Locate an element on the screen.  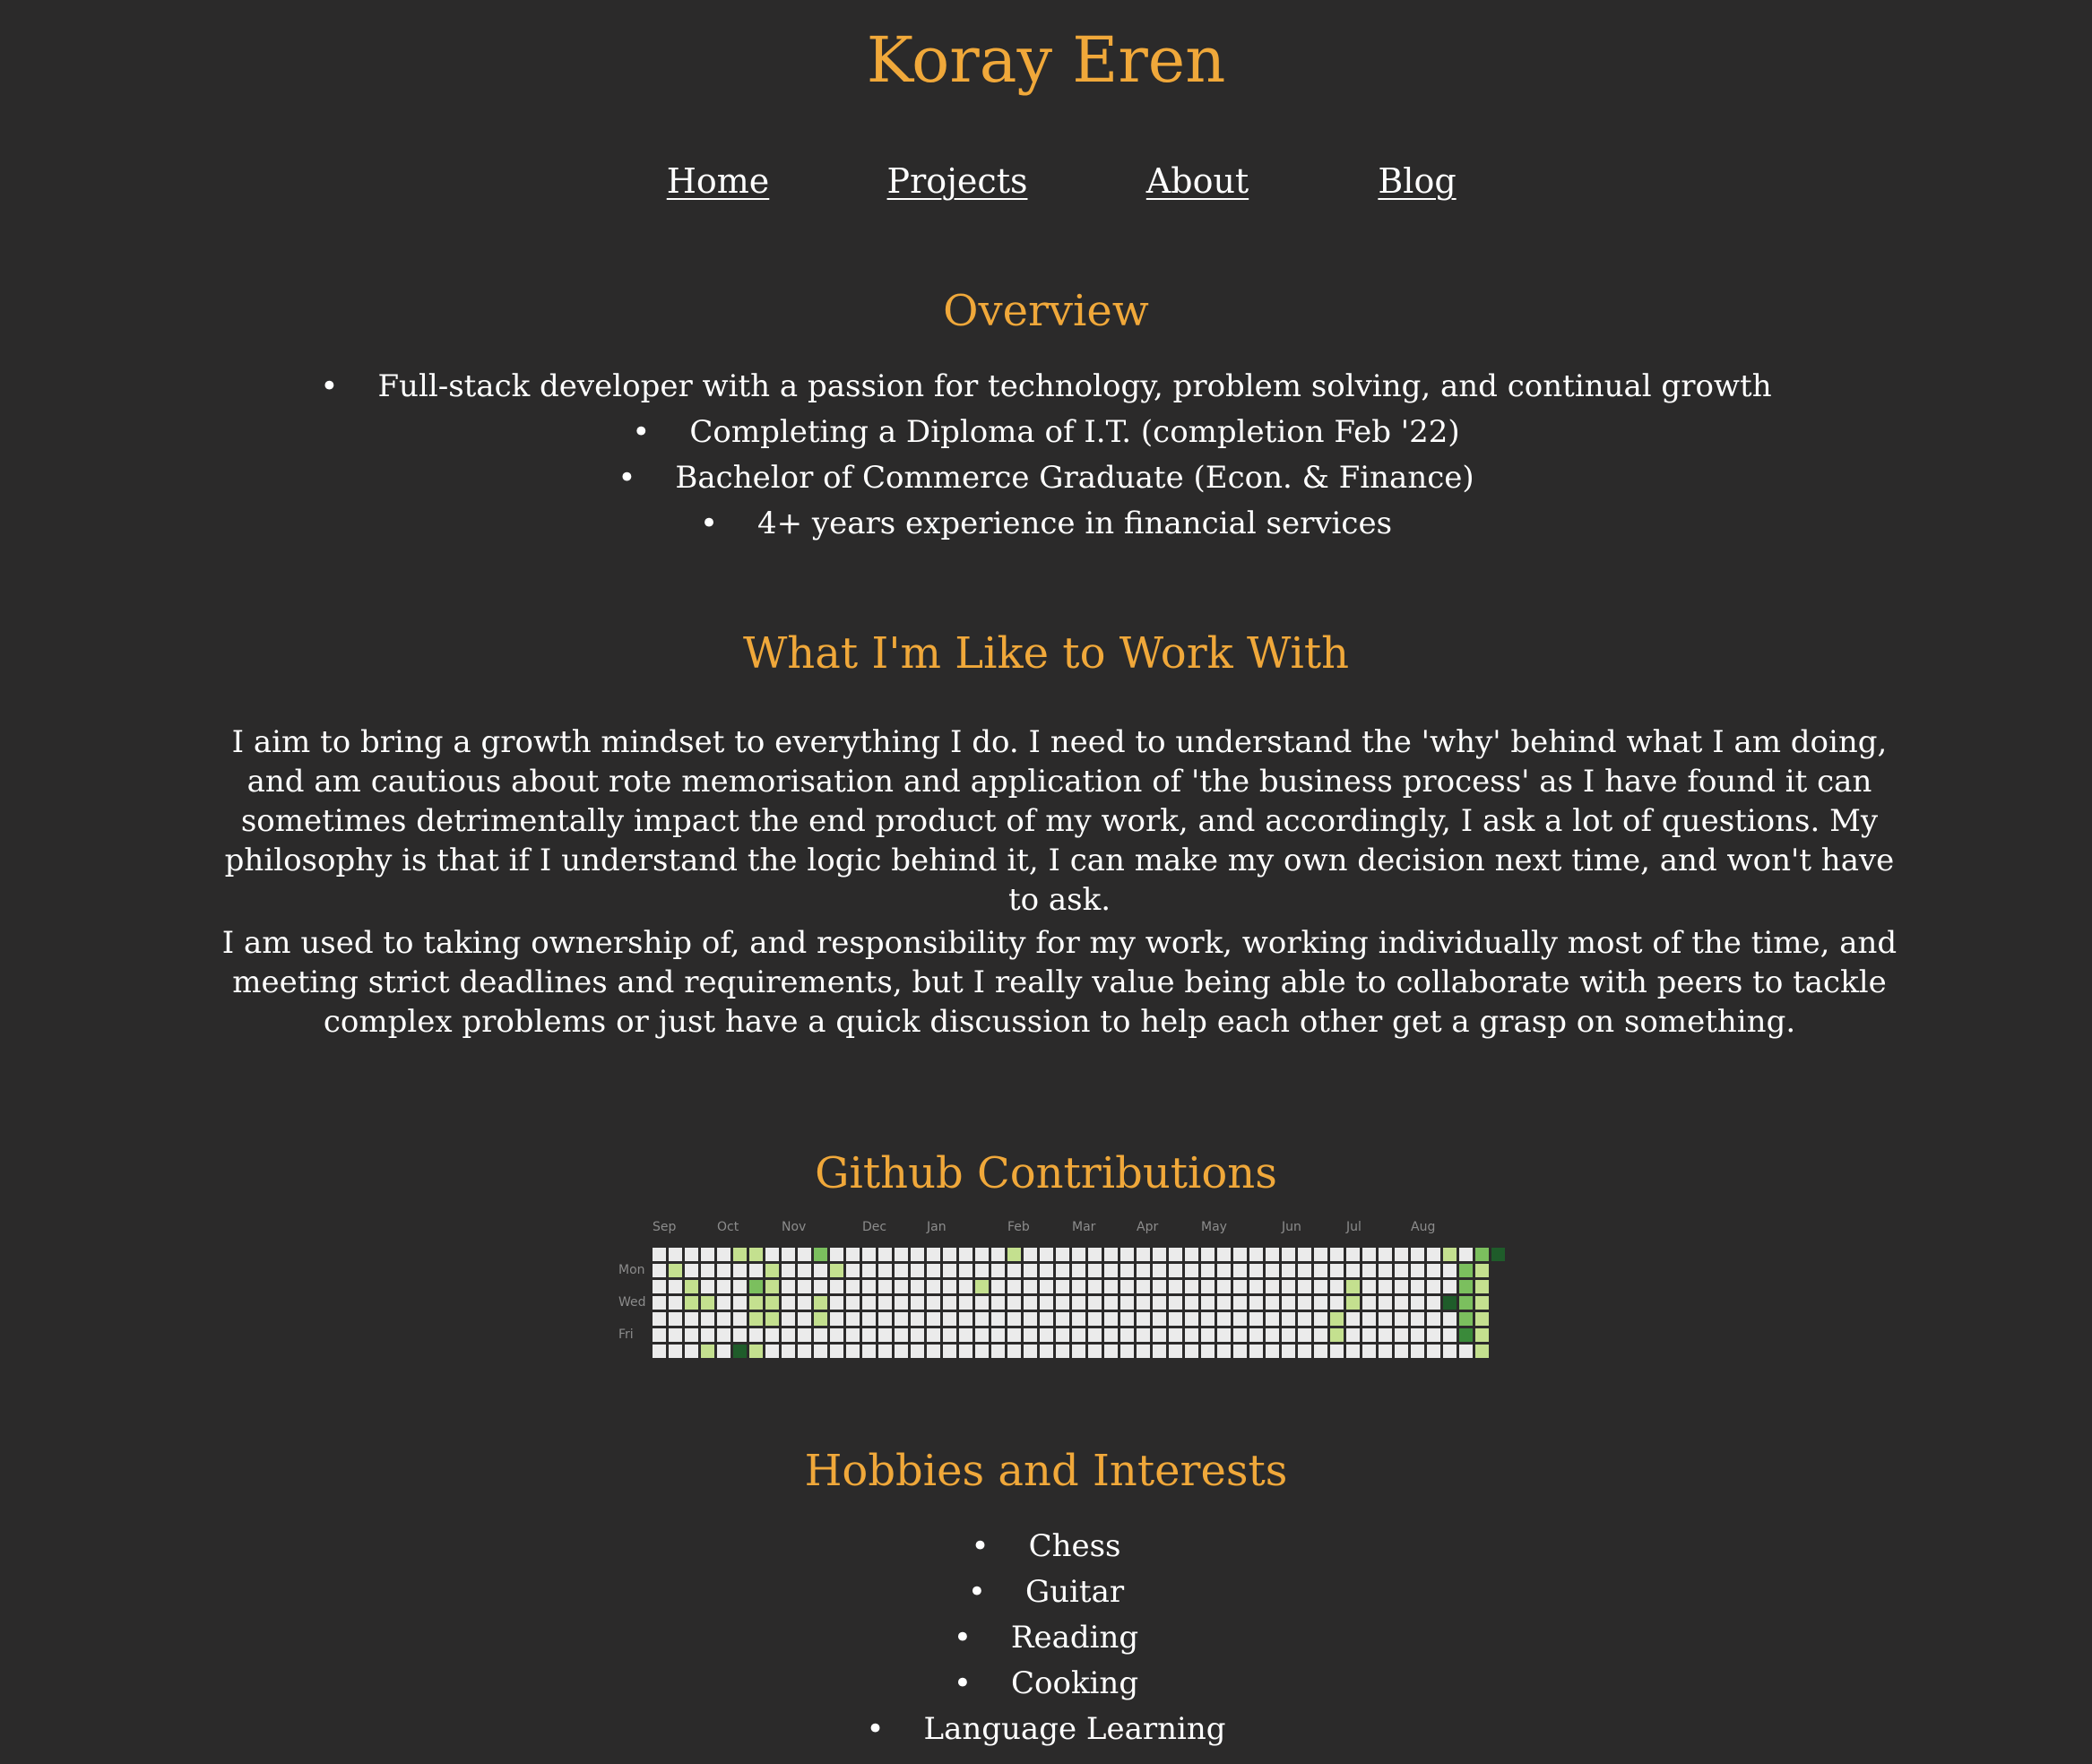
month-label: Oct is located at coordinates (728, 1227).